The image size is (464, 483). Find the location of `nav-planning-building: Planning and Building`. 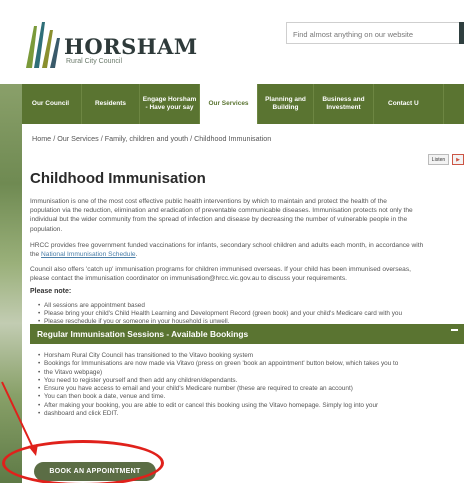

nav-planning-building: Planning and Building is located at coordinates (286, 104).